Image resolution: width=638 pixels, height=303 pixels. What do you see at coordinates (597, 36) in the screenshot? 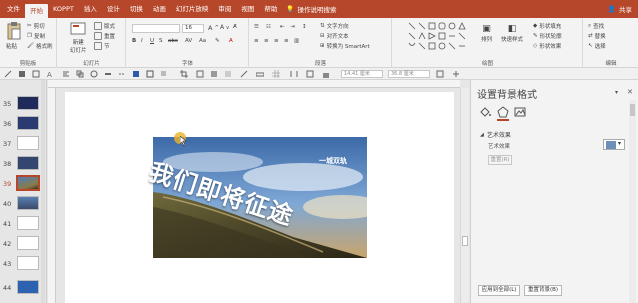
I see `replace-button: ⇄ 替换` at bounding box center [597, 36].